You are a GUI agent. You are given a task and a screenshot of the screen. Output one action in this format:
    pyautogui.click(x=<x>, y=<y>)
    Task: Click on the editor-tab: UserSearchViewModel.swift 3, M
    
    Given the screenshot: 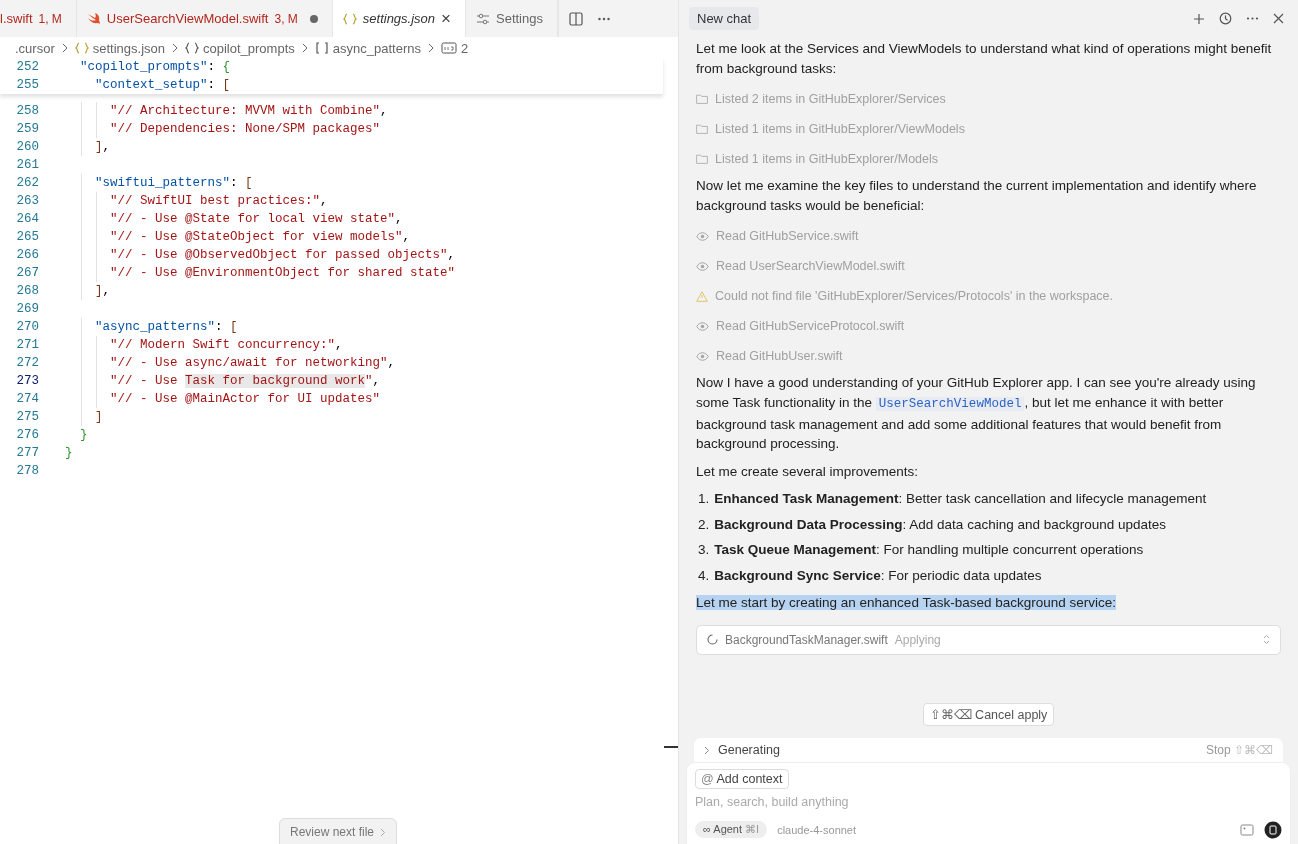 What is the action you would take?
    pyautogui.click(x=204, y=18)
    